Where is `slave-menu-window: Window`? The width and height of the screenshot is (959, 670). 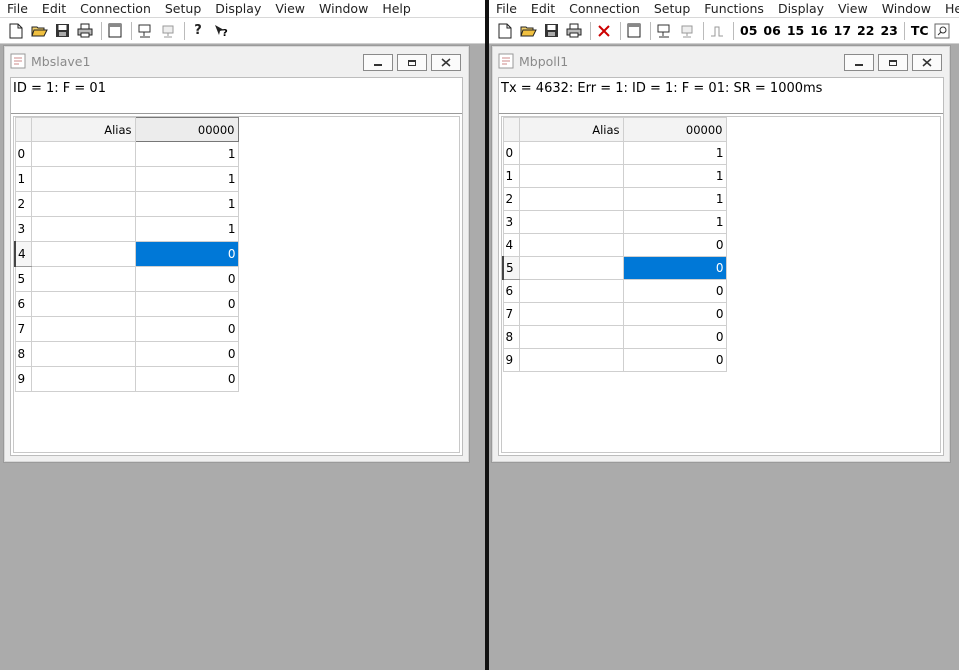
slave-menu-window: Window is located at coordinates (343, 8).